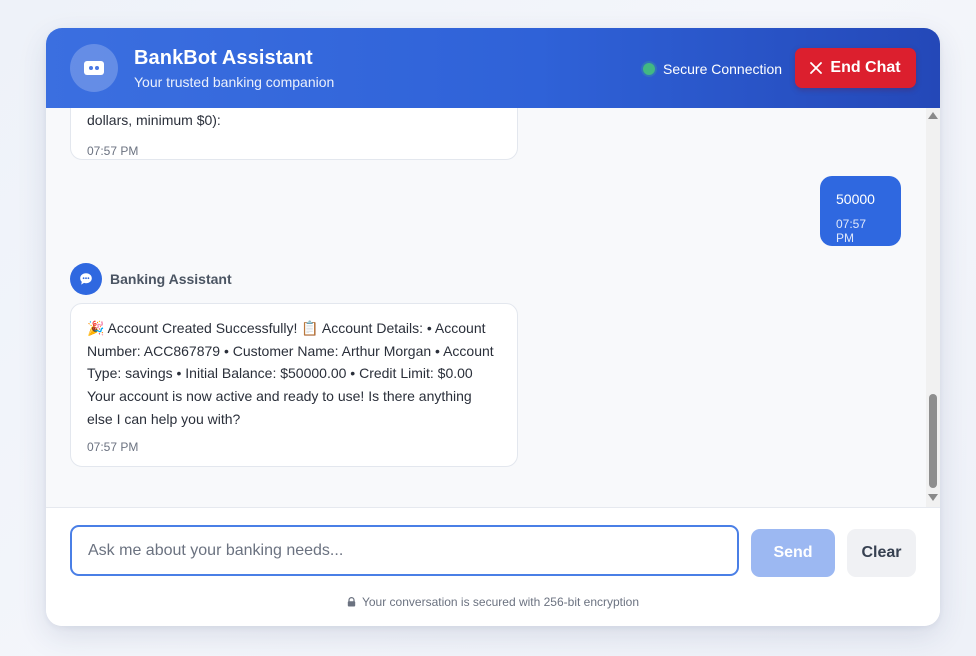 The width and height of the screenshot is (976, 656). I want to click on send-button: Send, so click(793, 553).